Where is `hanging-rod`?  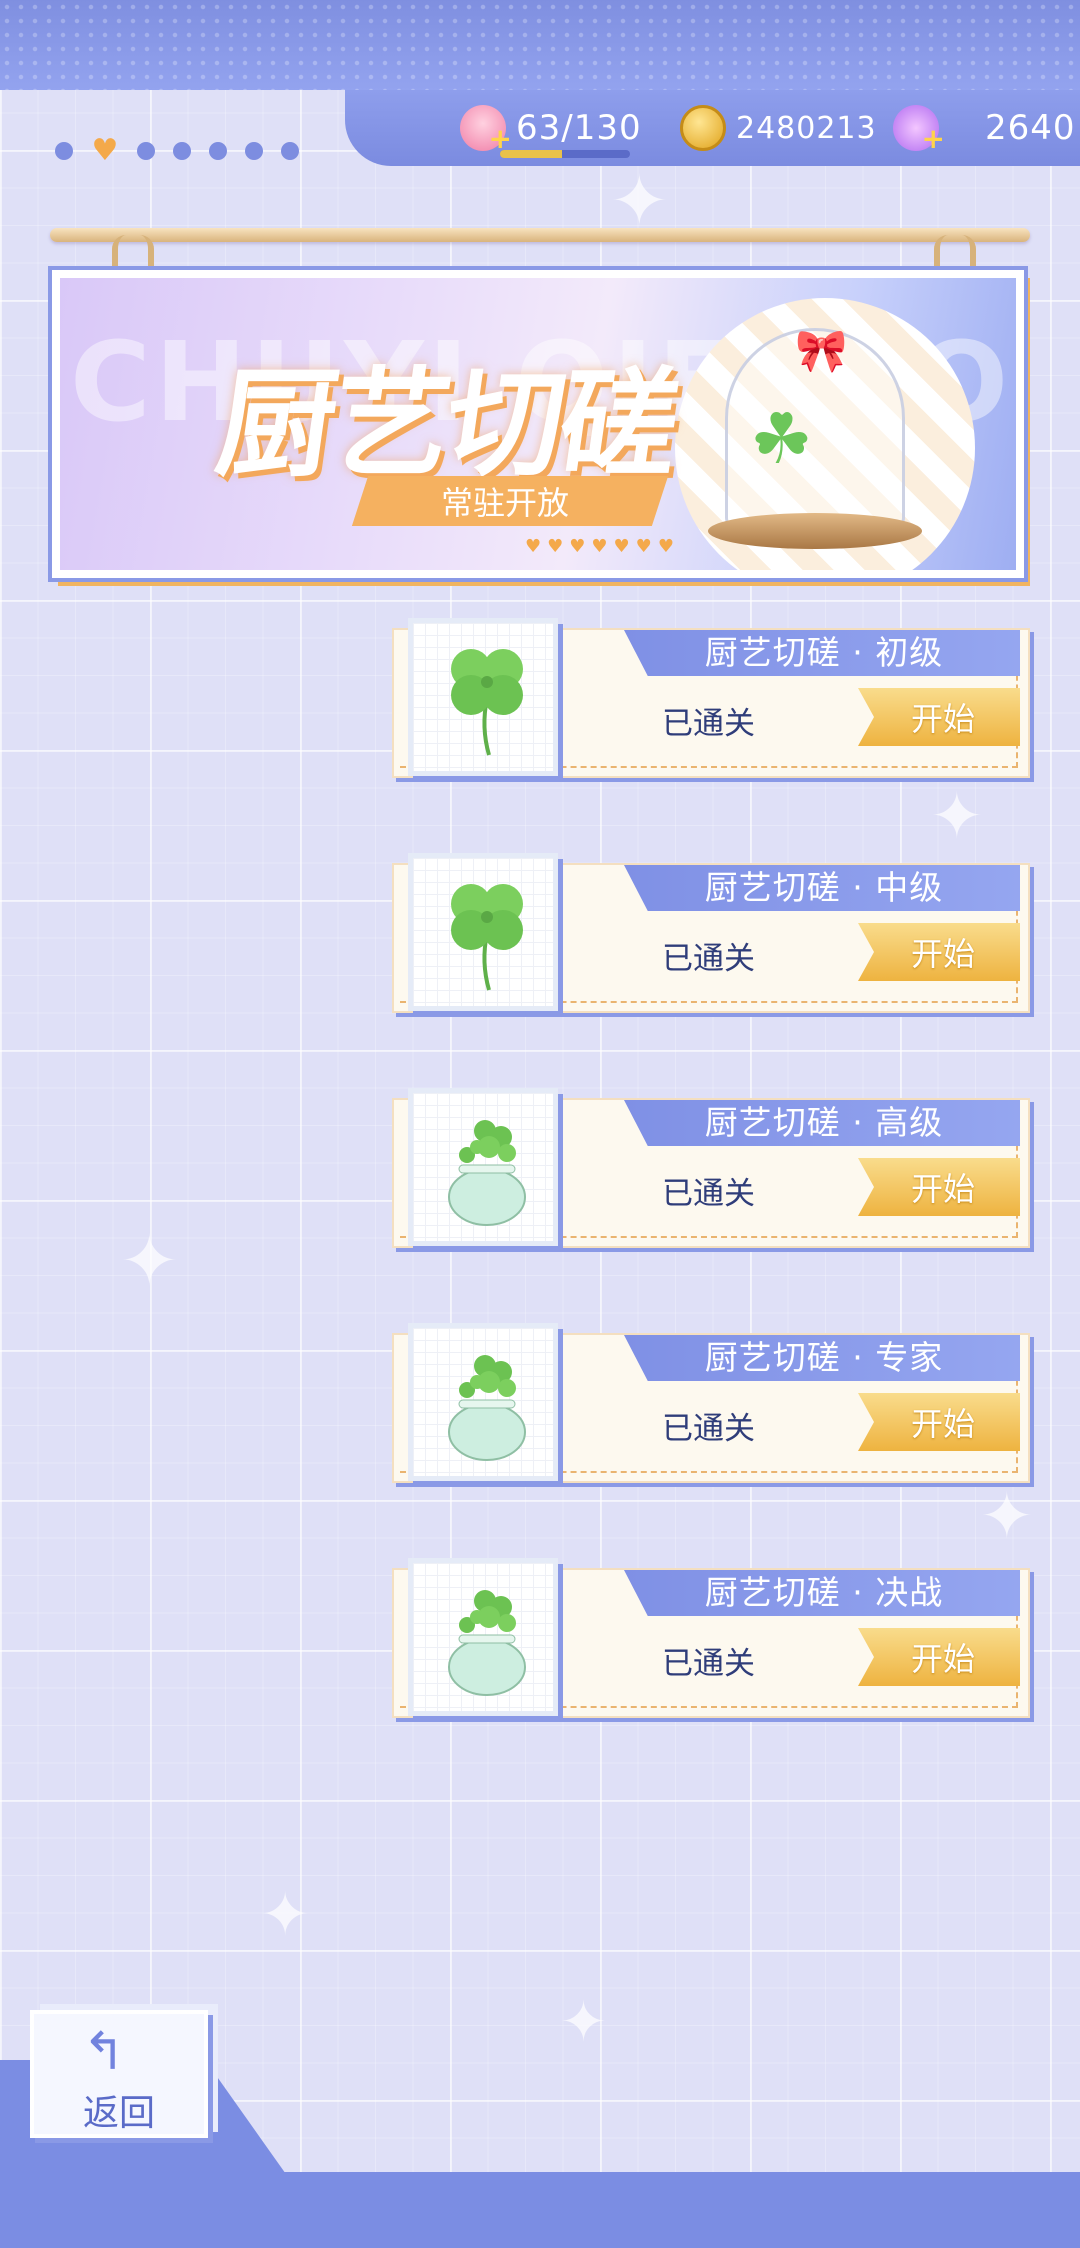 hanging-rod is located at coordinates (540, 235).